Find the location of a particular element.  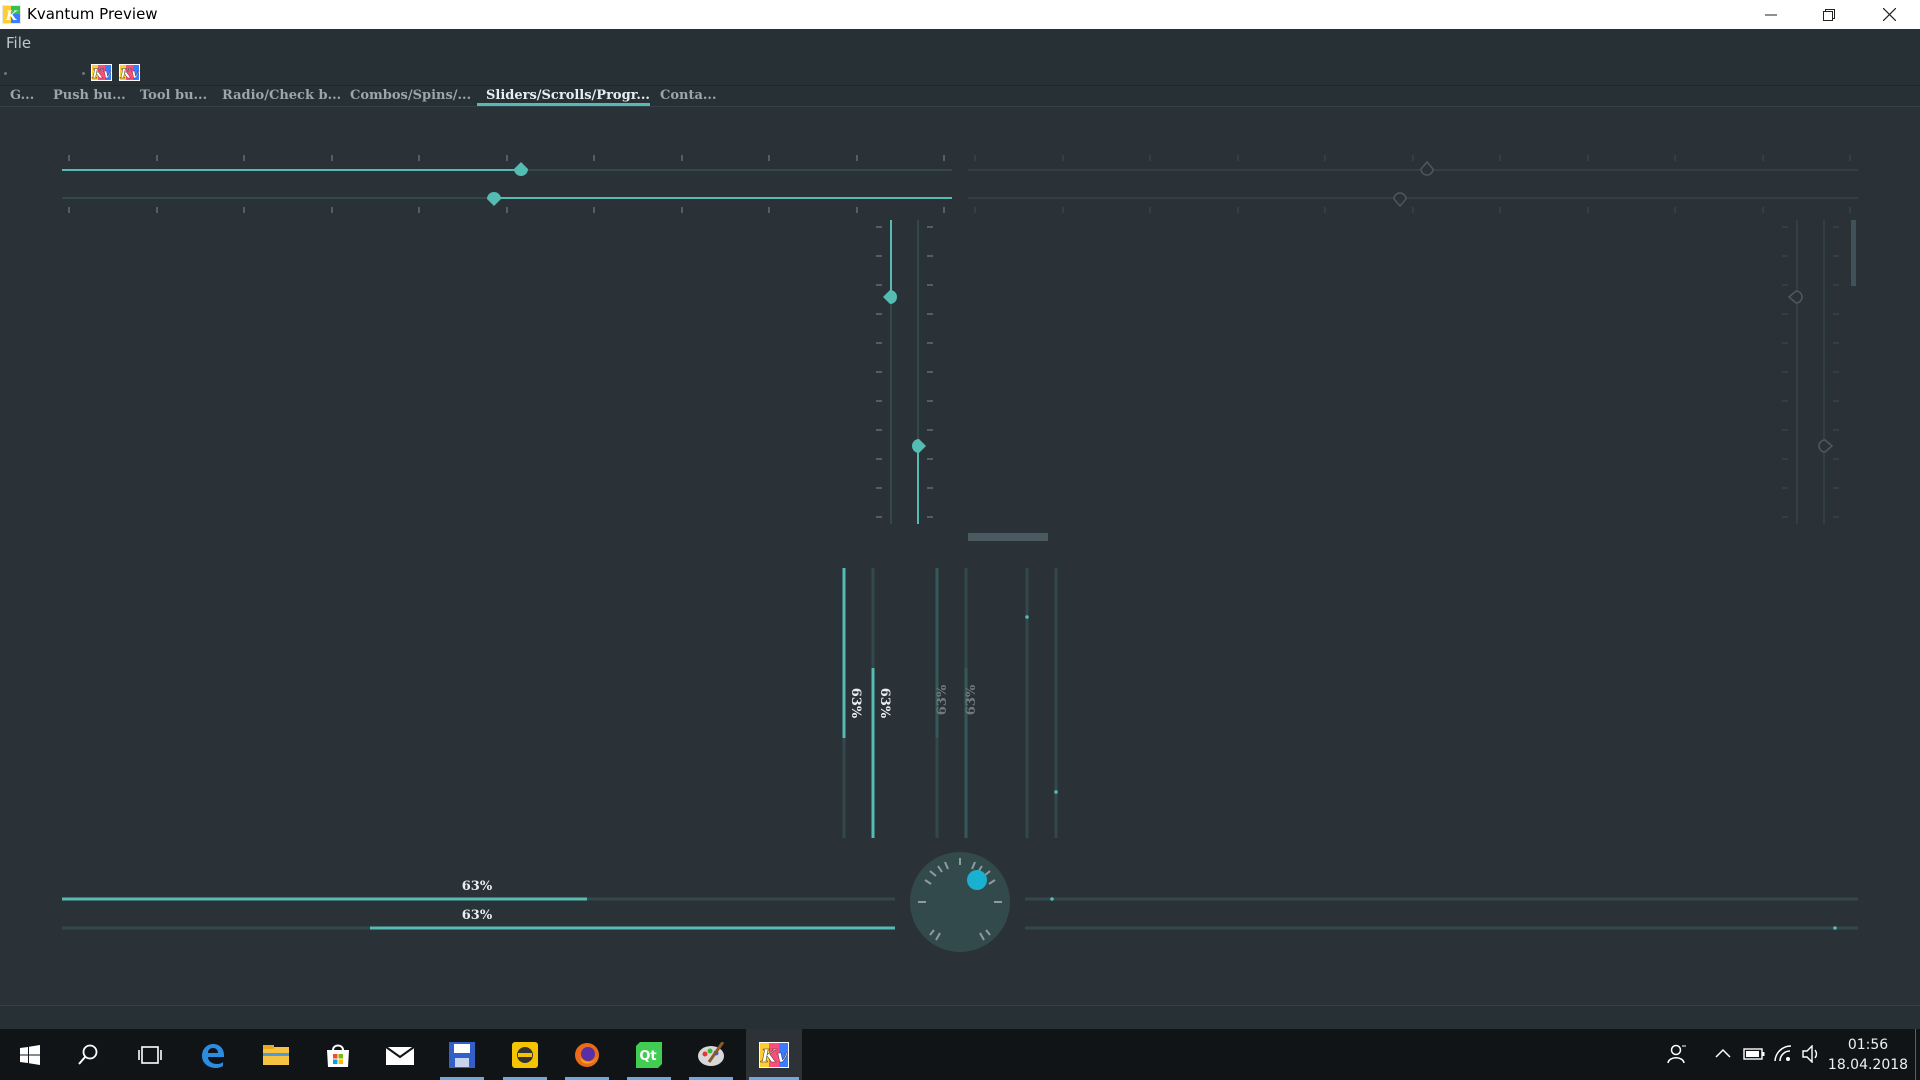

mail-icon is located at coordinates (400, 1055).